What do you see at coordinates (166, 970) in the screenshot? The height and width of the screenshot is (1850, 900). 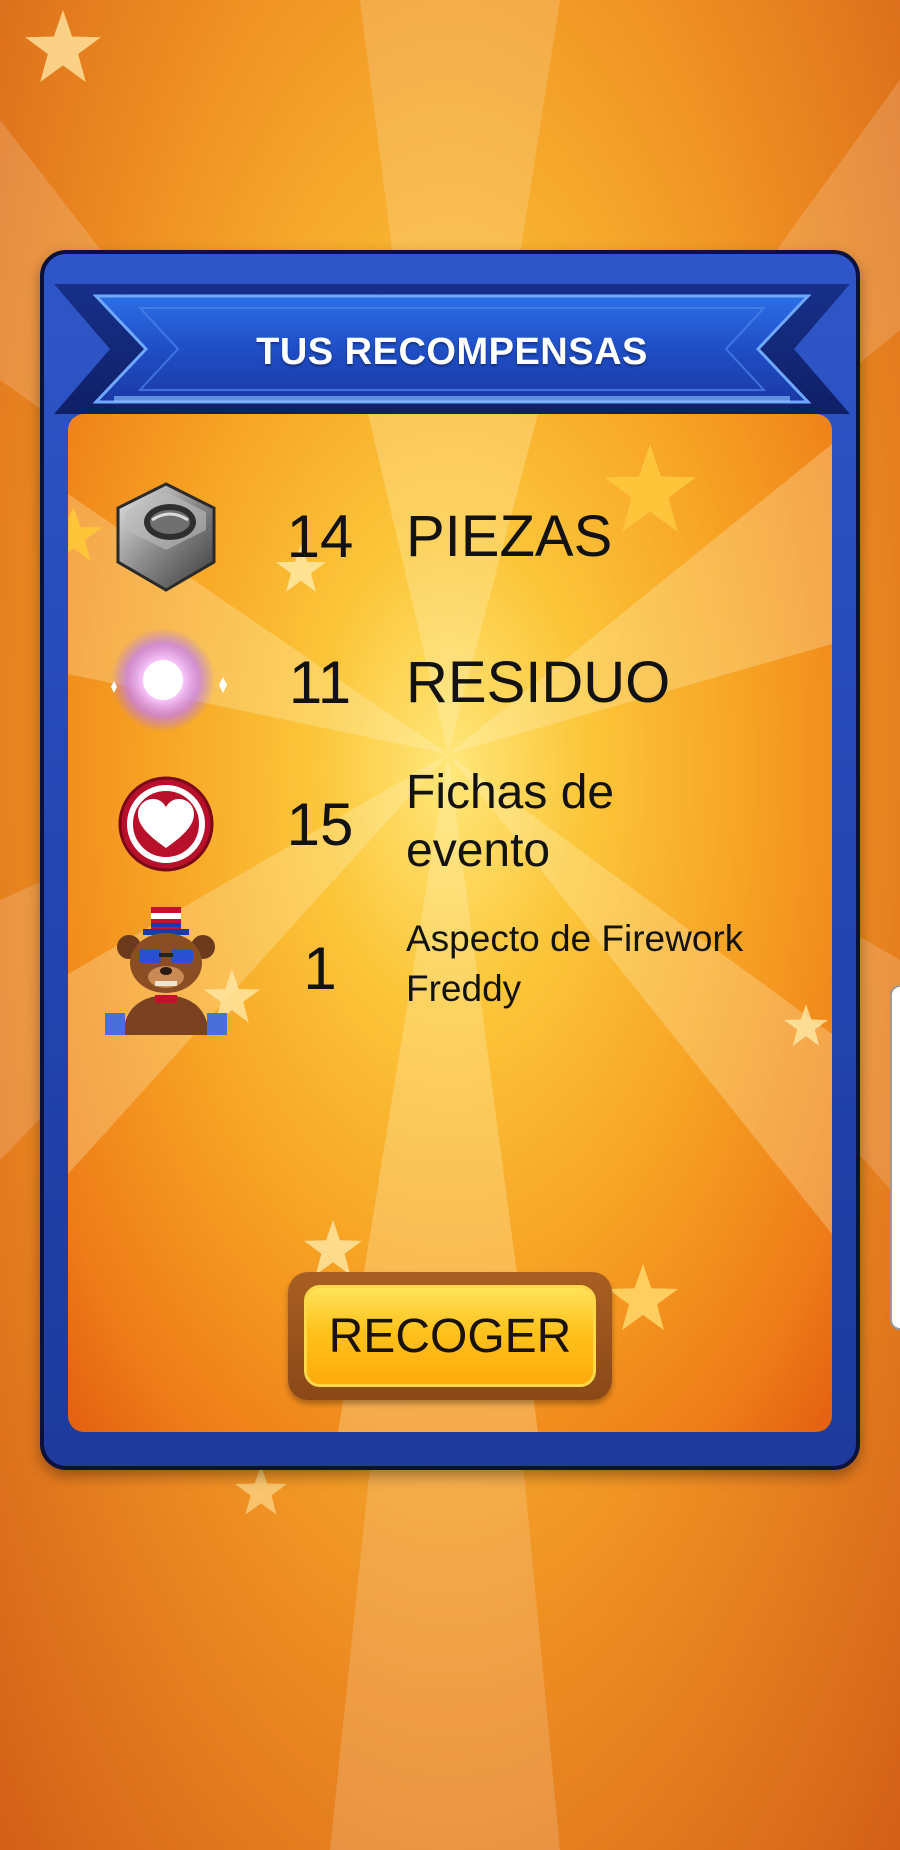 I see `freddy-character-icon` at bounding box center [166, 970].